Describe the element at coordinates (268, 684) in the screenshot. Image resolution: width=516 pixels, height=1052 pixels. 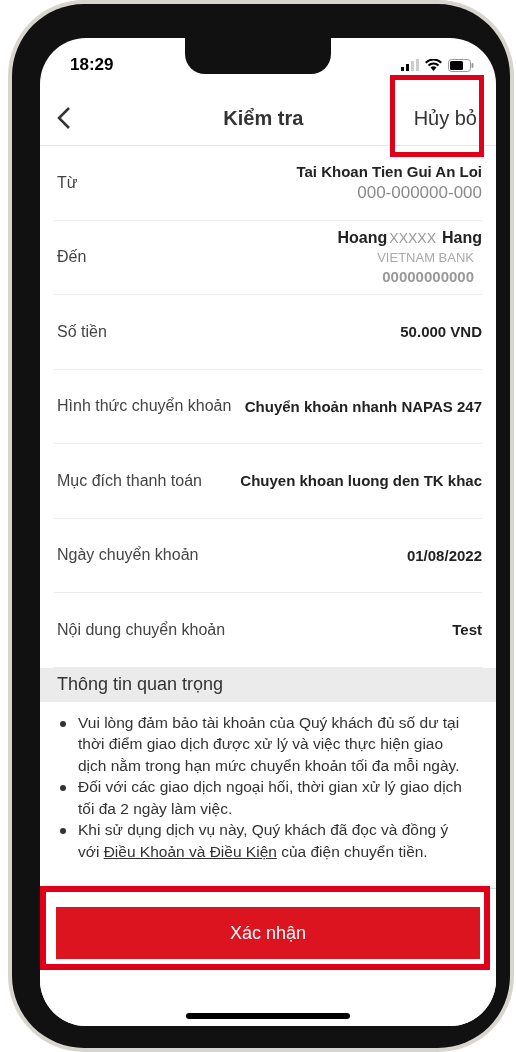
I see `section-header: Thông tin quan trọng` at that location.